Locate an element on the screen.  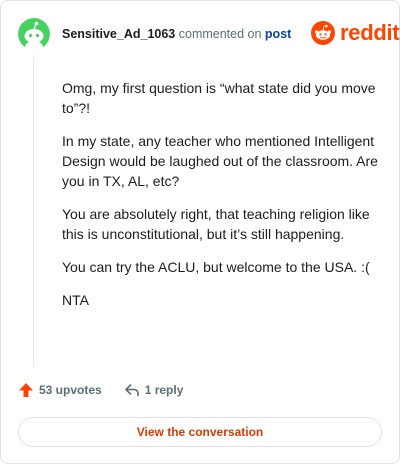
thread-line is located at coordinates (33, 212).